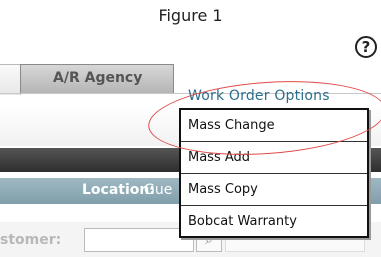 Image resolution: width=381 pixels, height=257 pixels. Describe the element at coordinates (366, 47) in the screenshot. I see `help-icon: ?` at that location.